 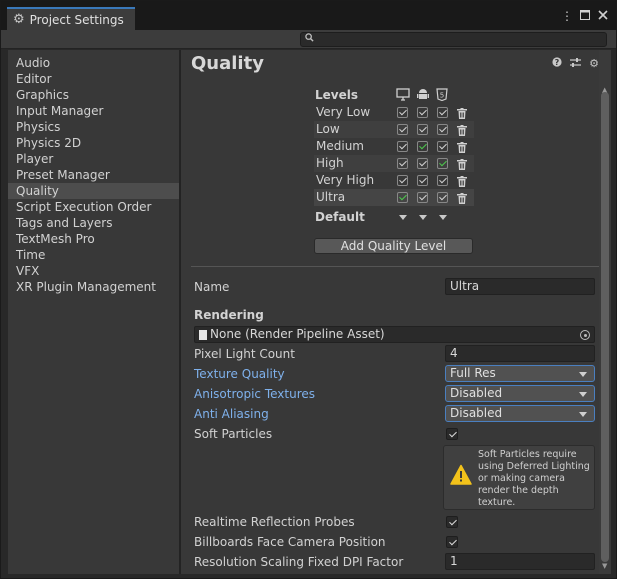 What do you see at coordinates (93, 287) in the screenshot?
I see `sidebar-item-xr-plugin-management: XR Plugin Management` at bounding box center [93, 287].